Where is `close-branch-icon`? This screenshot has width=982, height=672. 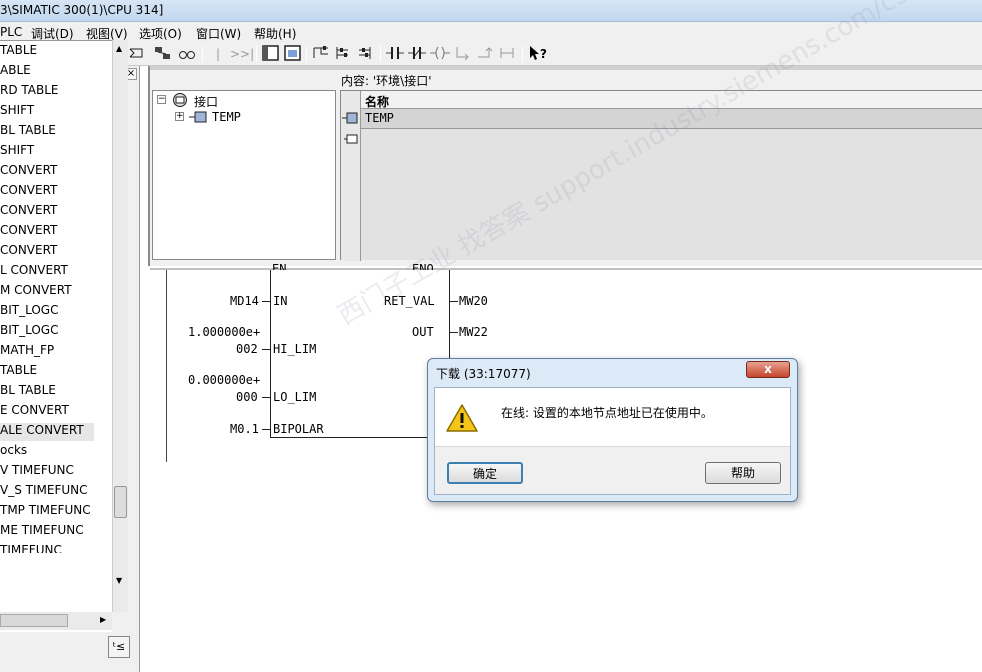
close-branch-icon is located at coordinates (365, 54).